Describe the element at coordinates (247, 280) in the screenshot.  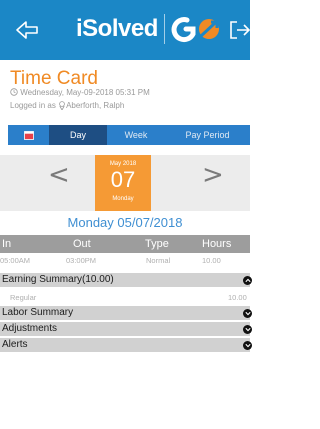
I see `chevron-up-icon` at that location.